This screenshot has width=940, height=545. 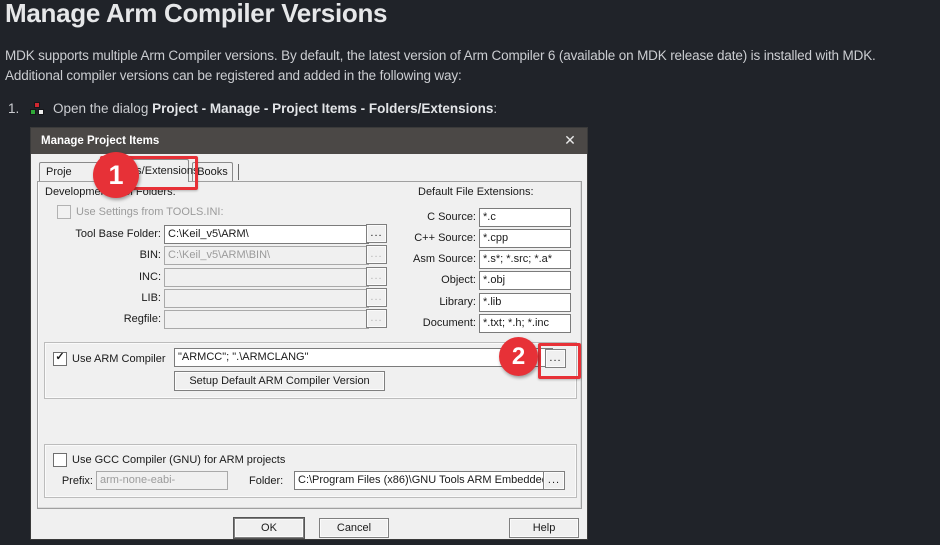 What do you see at coordinates (38, 108) in the screenshot?
I see `project-items-icon` at bounding box center [38, 108].